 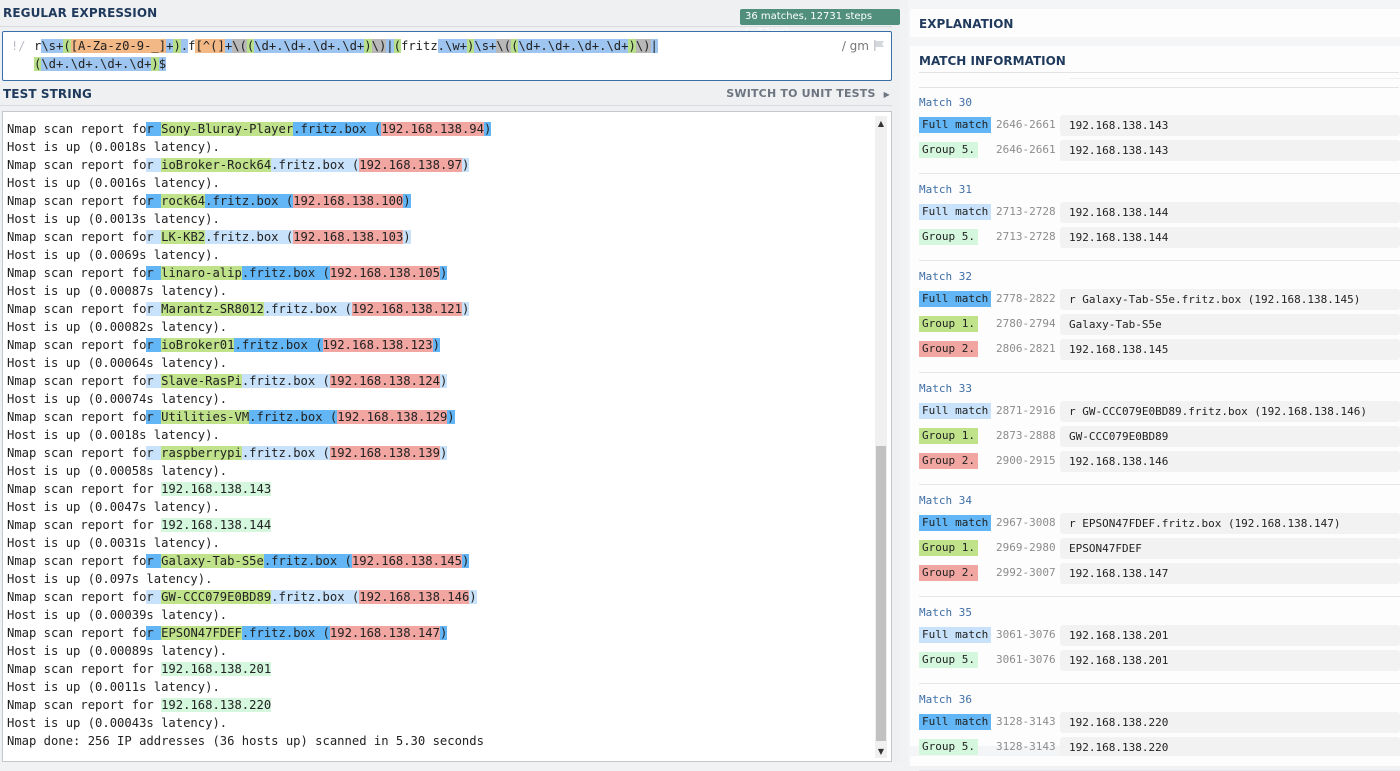 What do you see at coordinates (1230, 548) in the screenshot?
I see `match-row-value: EPSON47FDEF` at bounding box center [1230, 548].